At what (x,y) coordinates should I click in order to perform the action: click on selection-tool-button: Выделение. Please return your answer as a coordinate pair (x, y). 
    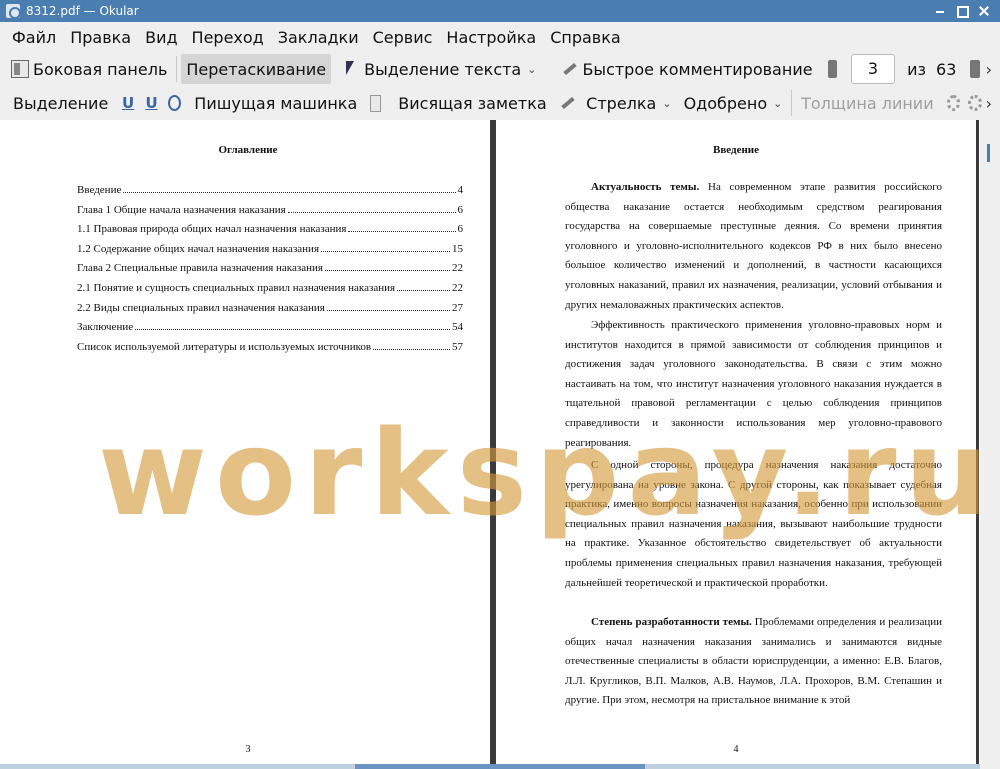
    Looking at the image, I should click on (60, 103).